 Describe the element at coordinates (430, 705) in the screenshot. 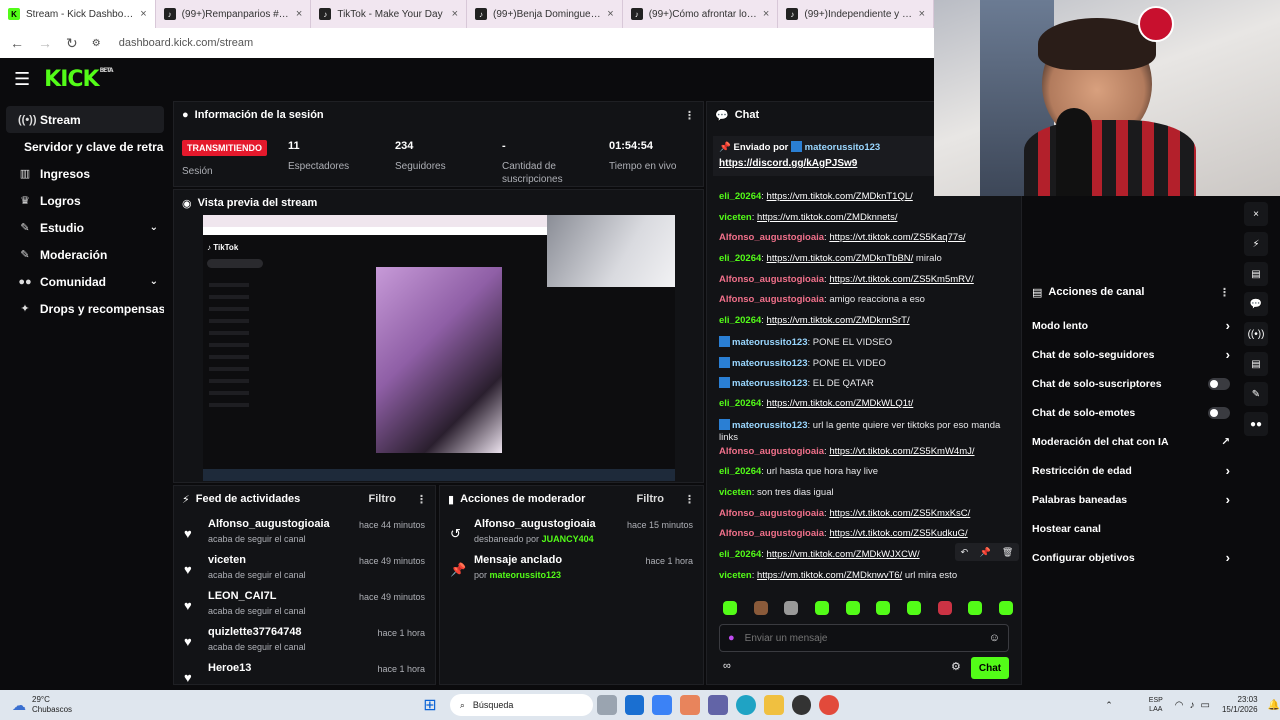

I see `windows-start-icon: ⊞` at that location.